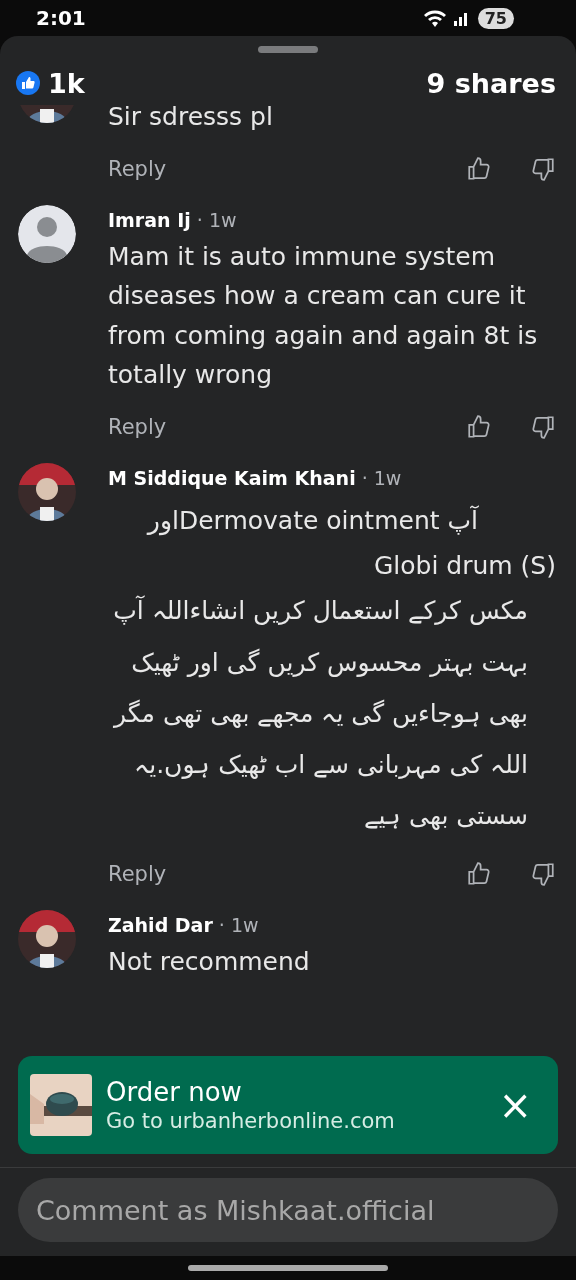 This screenshot has width=576, height=1280. I want to click on ad-banner: Order now Go to urbanherbonline.com ×, so click(288, 1105).